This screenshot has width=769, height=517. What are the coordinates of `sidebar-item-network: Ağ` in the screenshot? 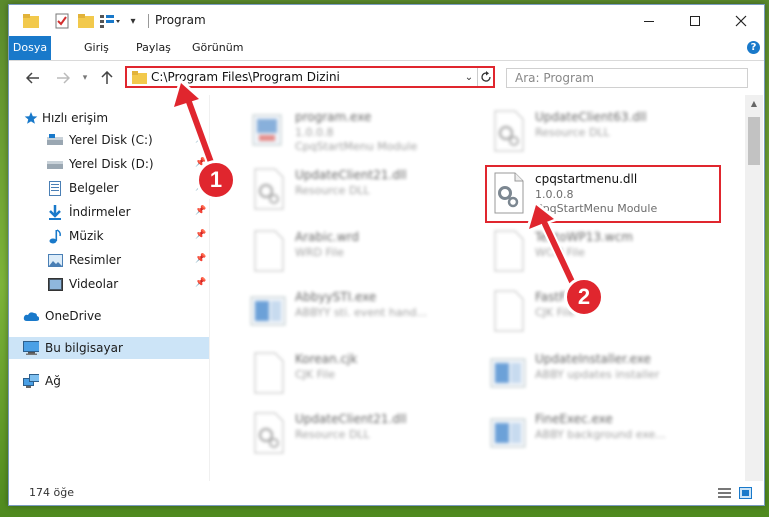 It's located at (109, 381).